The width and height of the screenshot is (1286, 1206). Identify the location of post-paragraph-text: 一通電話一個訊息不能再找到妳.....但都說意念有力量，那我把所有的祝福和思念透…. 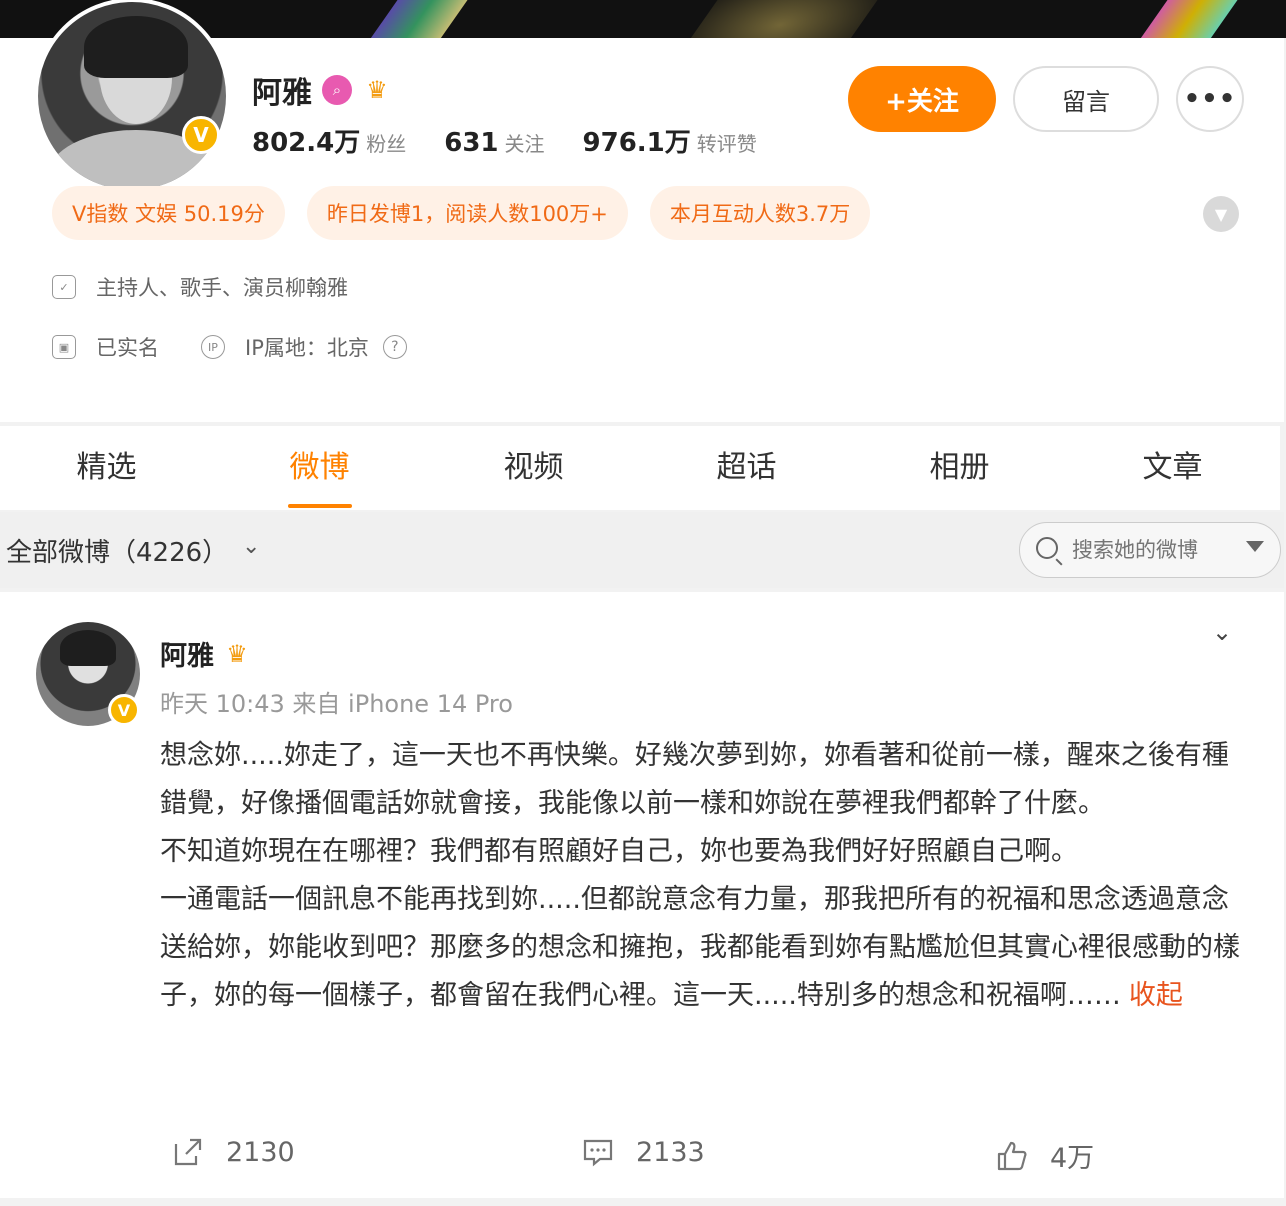
(700, 947).